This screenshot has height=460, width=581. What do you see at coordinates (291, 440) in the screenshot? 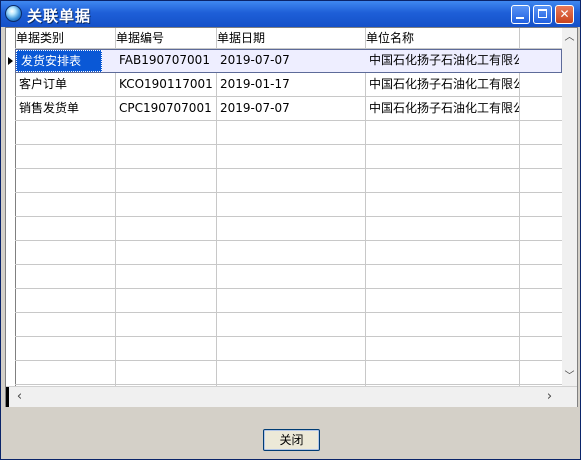
I see `close-button: 关闭` at bounding box center [291, 440].